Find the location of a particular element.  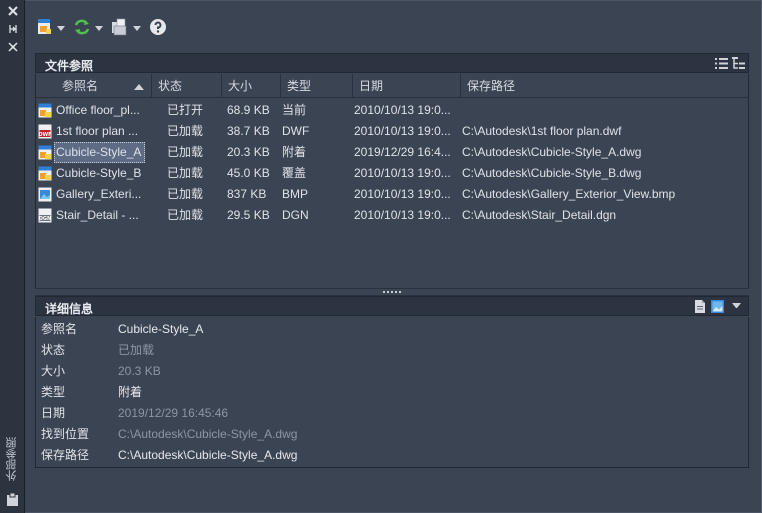

detail-row-found-at: 找到位置 C:\Autodesk\Cubicle-Style_A.dwg is located at coordinates (392, 434).